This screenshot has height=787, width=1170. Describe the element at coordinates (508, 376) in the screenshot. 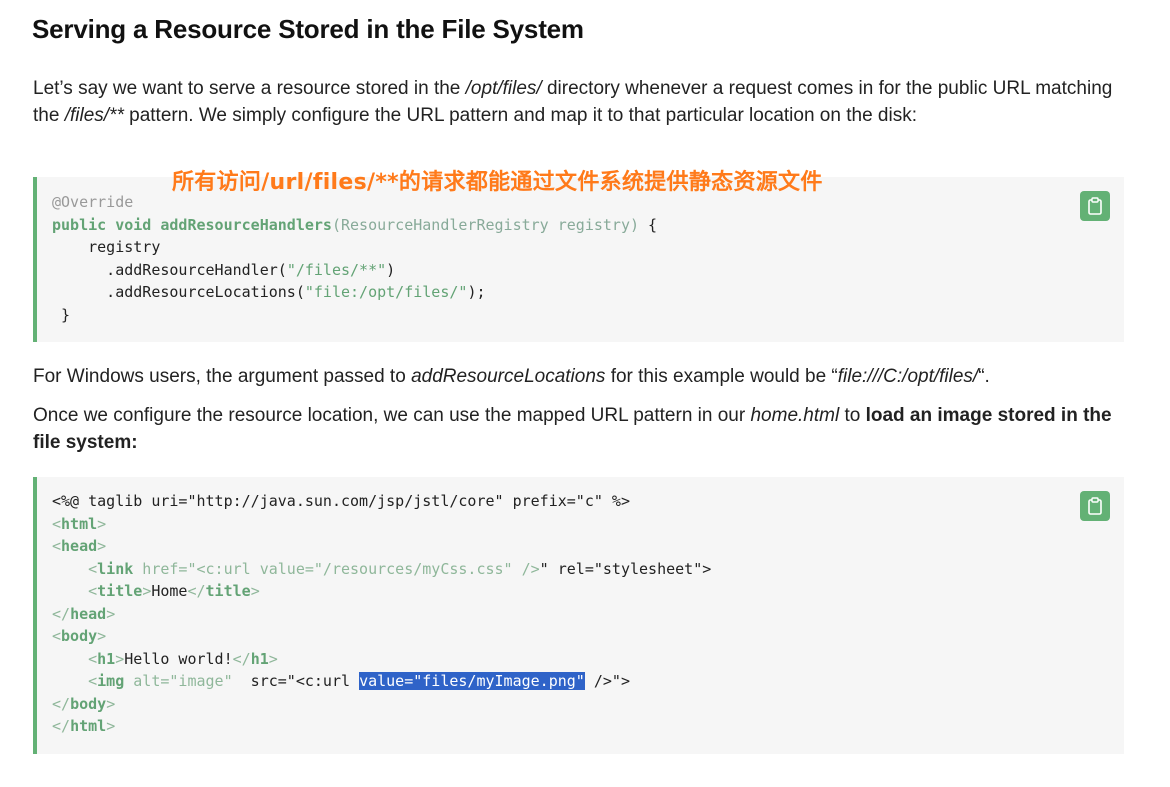

I see `method-name: addResourceLocations` at that location.